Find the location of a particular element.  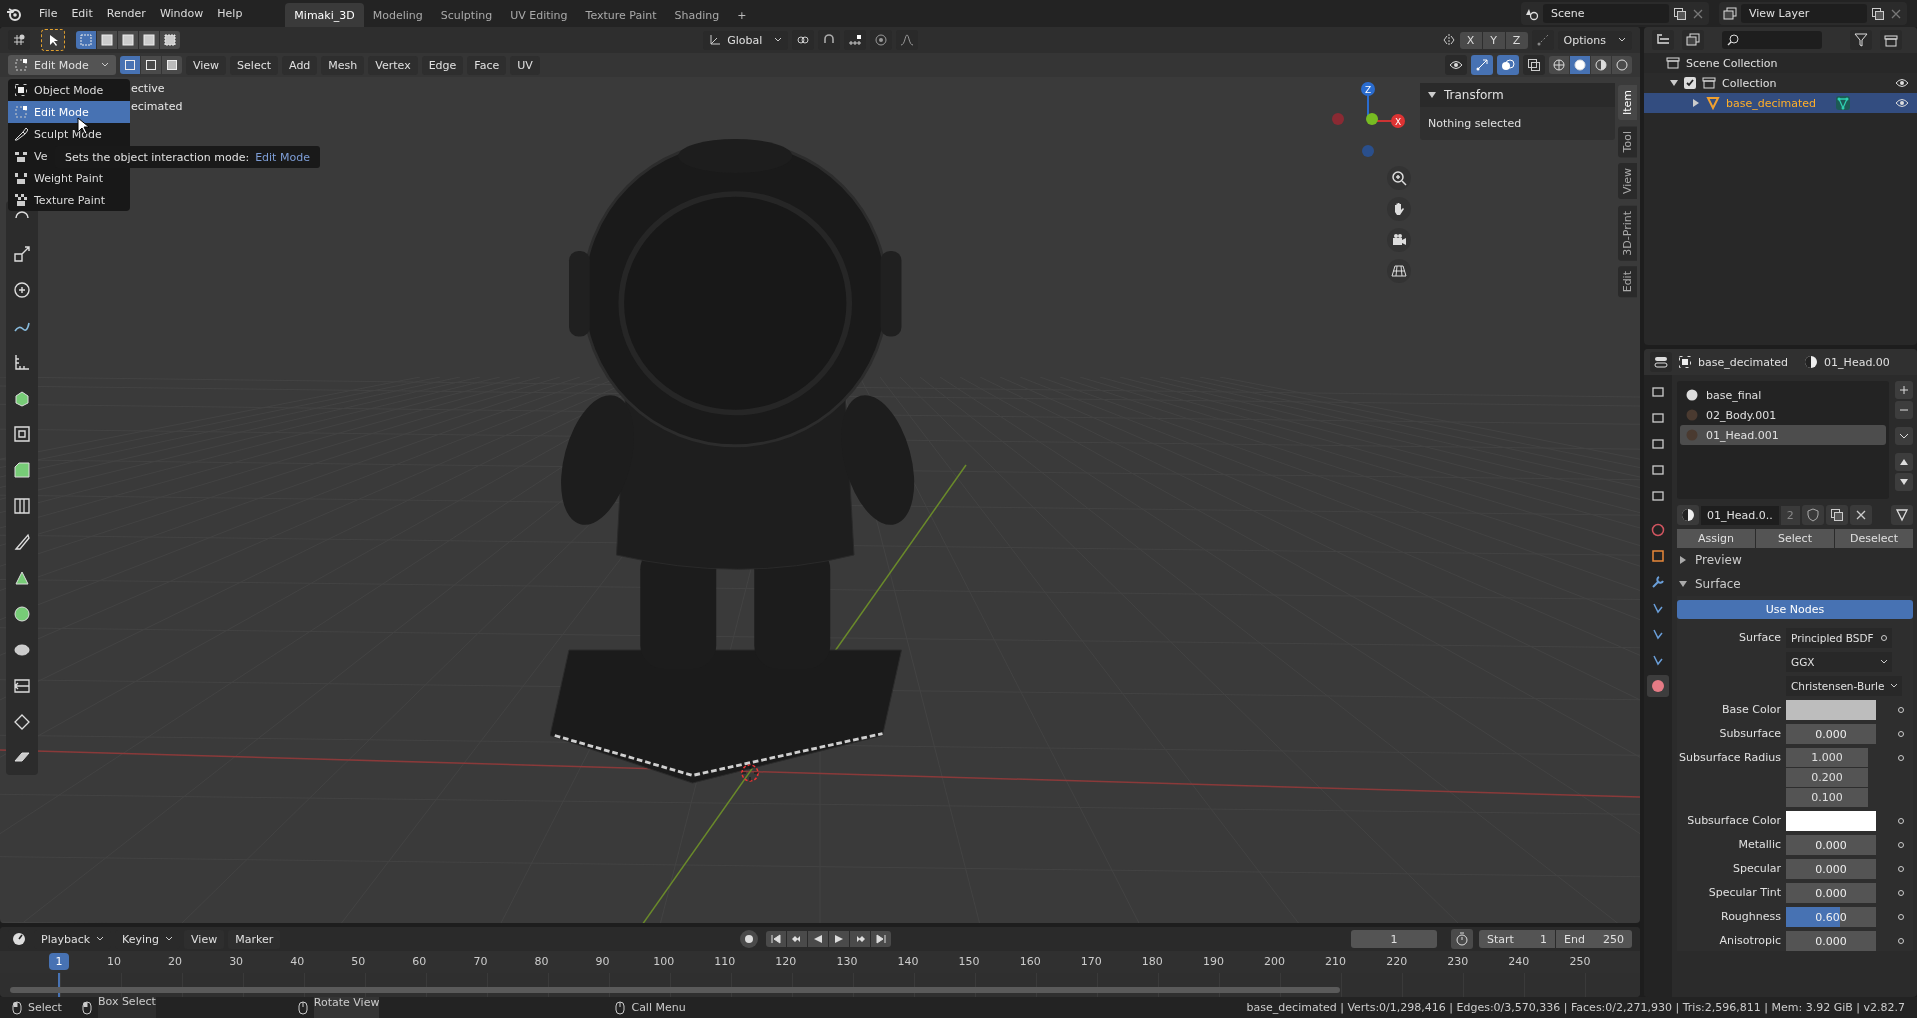

material-name-field: 01_Head.0.. is located at coordinates (1740, 515).